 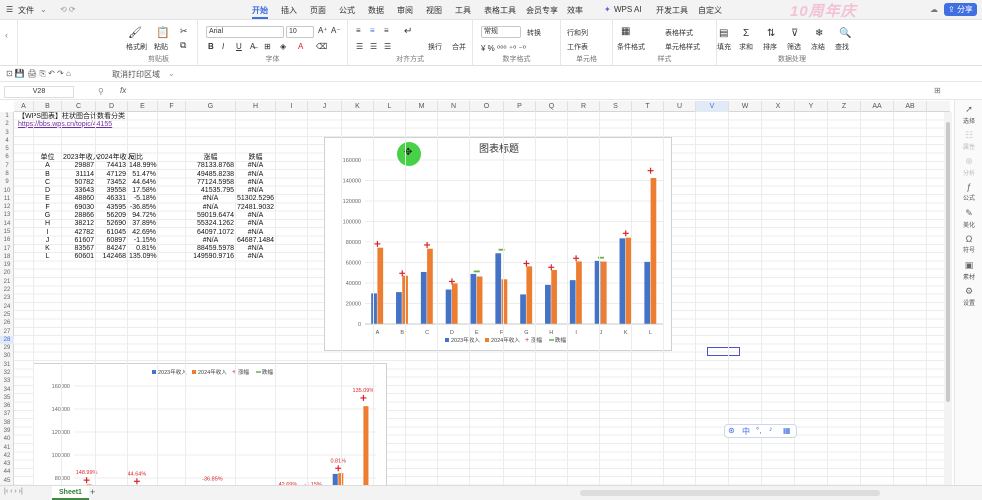 I want to click on row-header-13: 13, so click(x=7, y=215).